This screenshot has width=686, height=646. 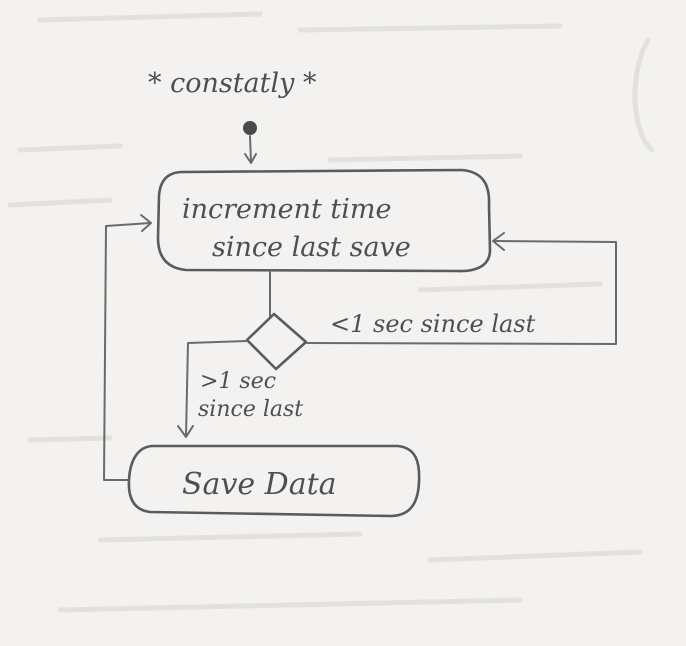 What do you see at coordinates (433, 324) in the screenshot?
I see `less-than-one-sec-label: <1 sec since last` at bounding box center [433, 324].